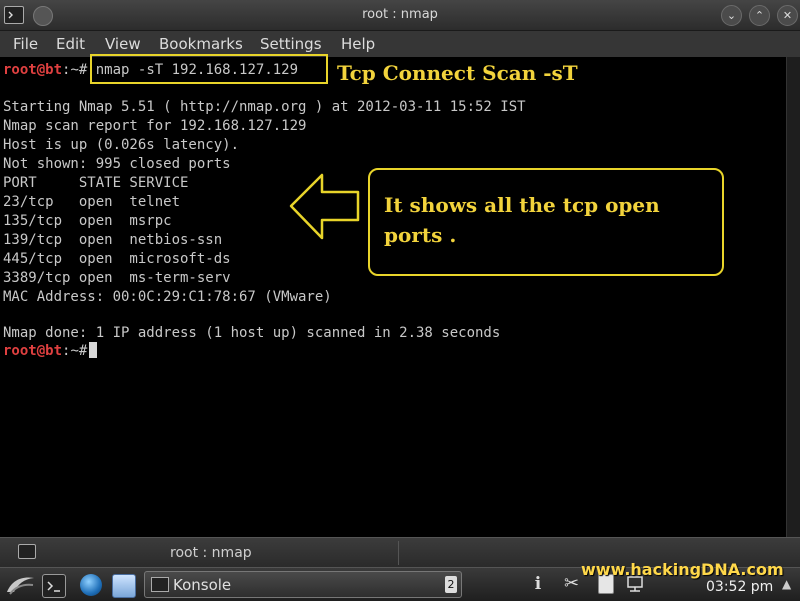 This screenshot has width=800, height=601. Describe the element at coordinates (211, 553) in the screenshot. I see `tab-root-nmap: root : nmap` at that location.